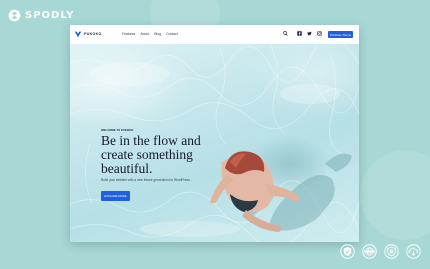 The height and width of the screenshot is (269, 430). What do you see at coordinates (93, 34) in the screenshot?
I see `site-name: PUKOKO` at bounding box center [93, 34].